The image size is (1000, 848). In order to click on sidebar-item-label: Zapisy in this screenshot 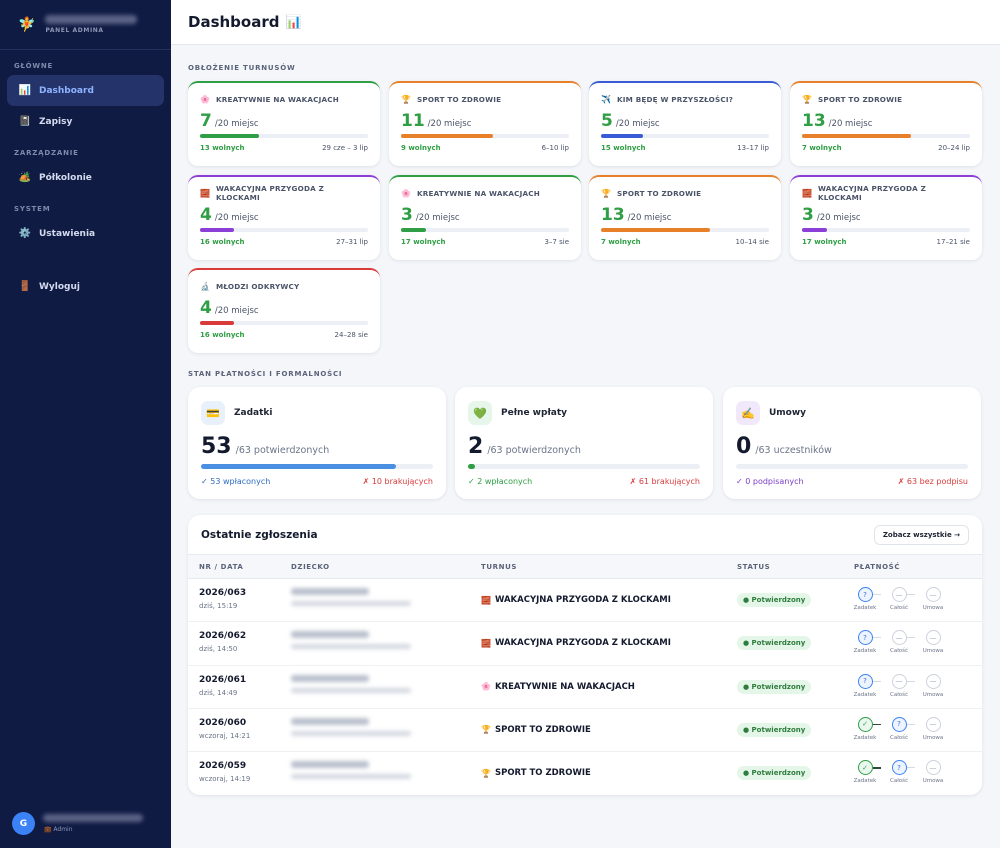, I will do `click(56, 121)`.